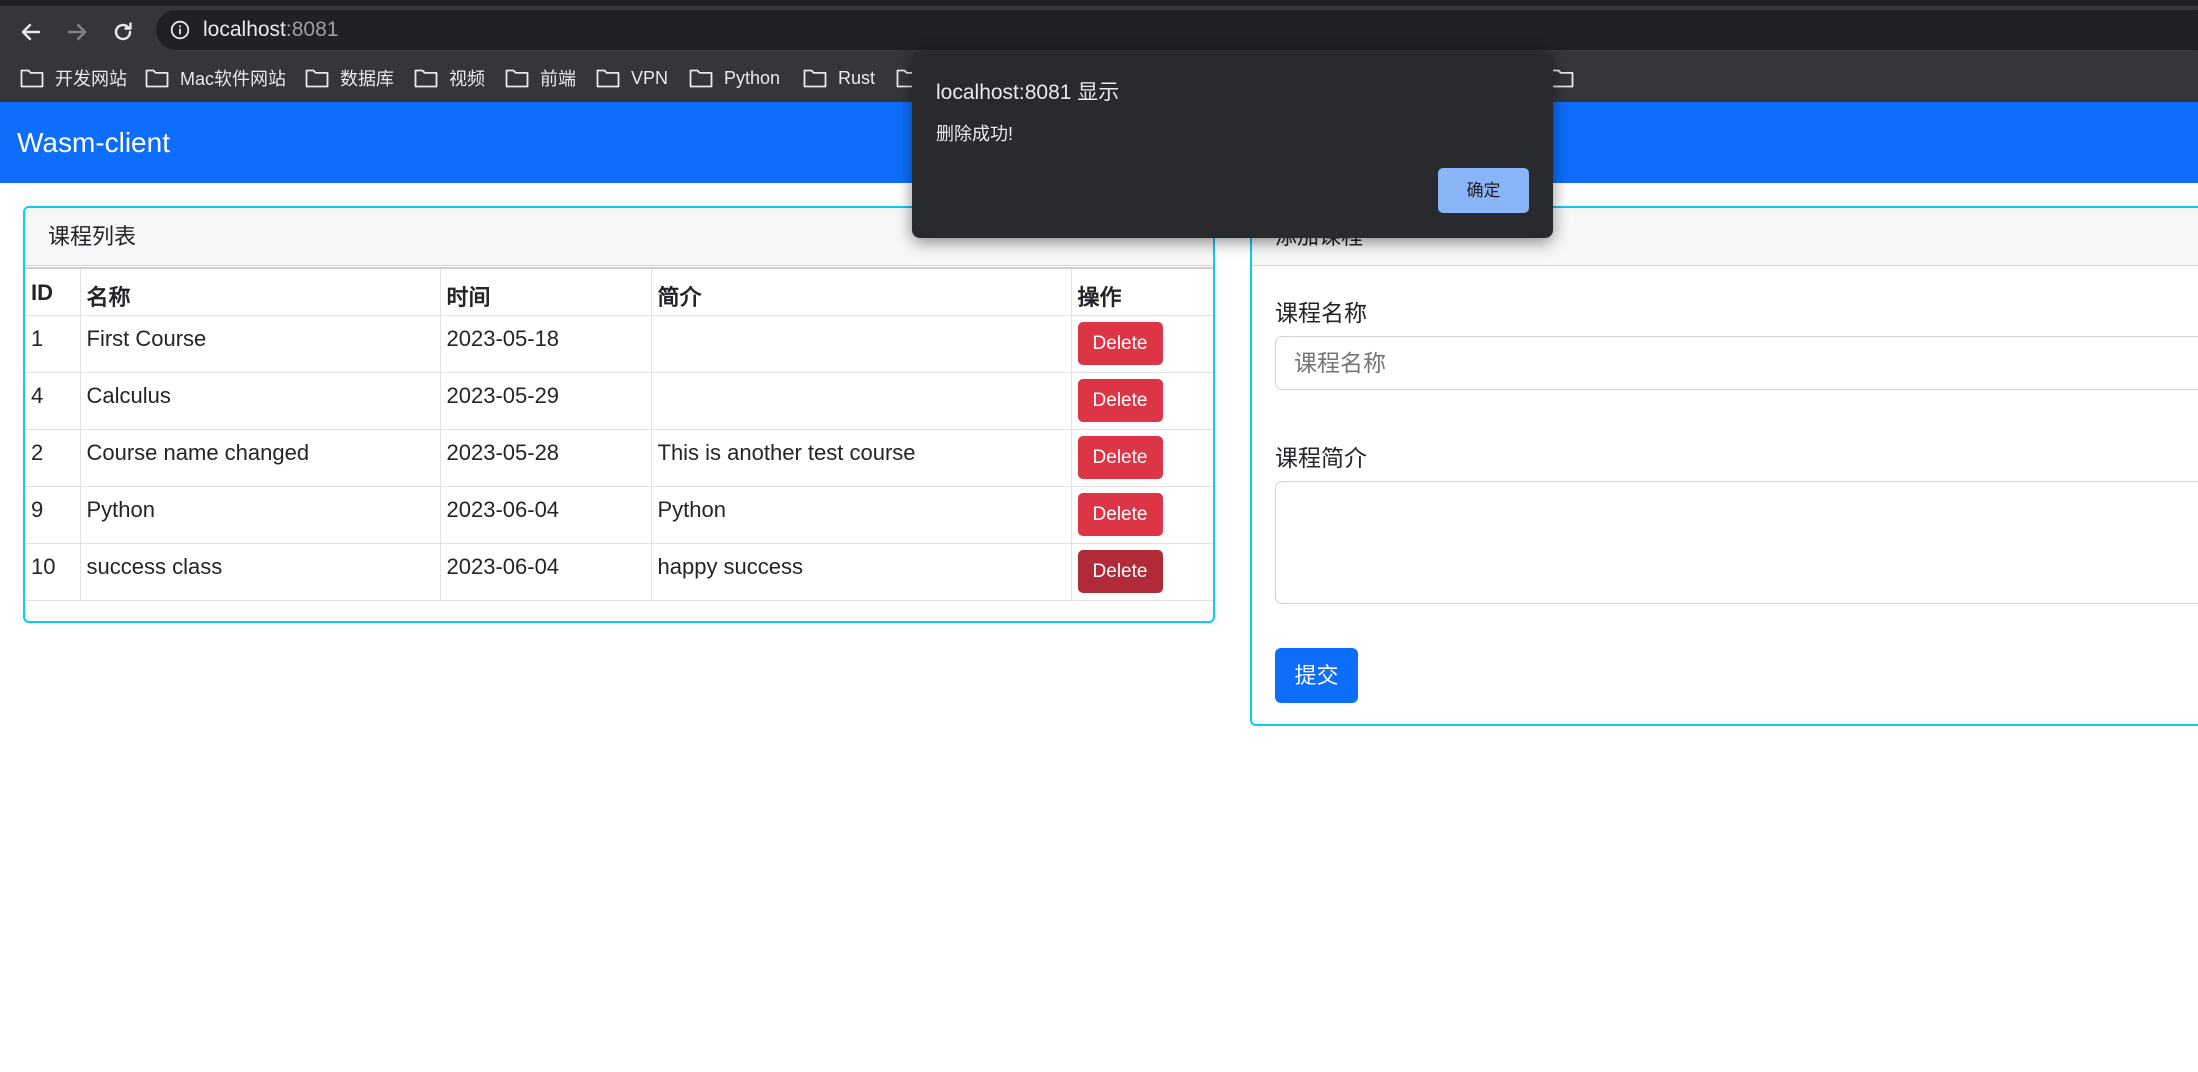  I want to click on cell-name: Calculus, so click(260, 400).